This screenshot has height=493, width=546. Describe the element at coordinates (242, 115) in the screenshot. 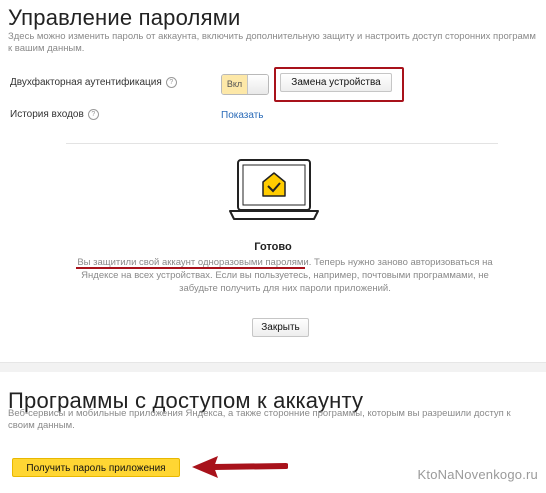

I see `show-login-history-link: Показать` at that location.